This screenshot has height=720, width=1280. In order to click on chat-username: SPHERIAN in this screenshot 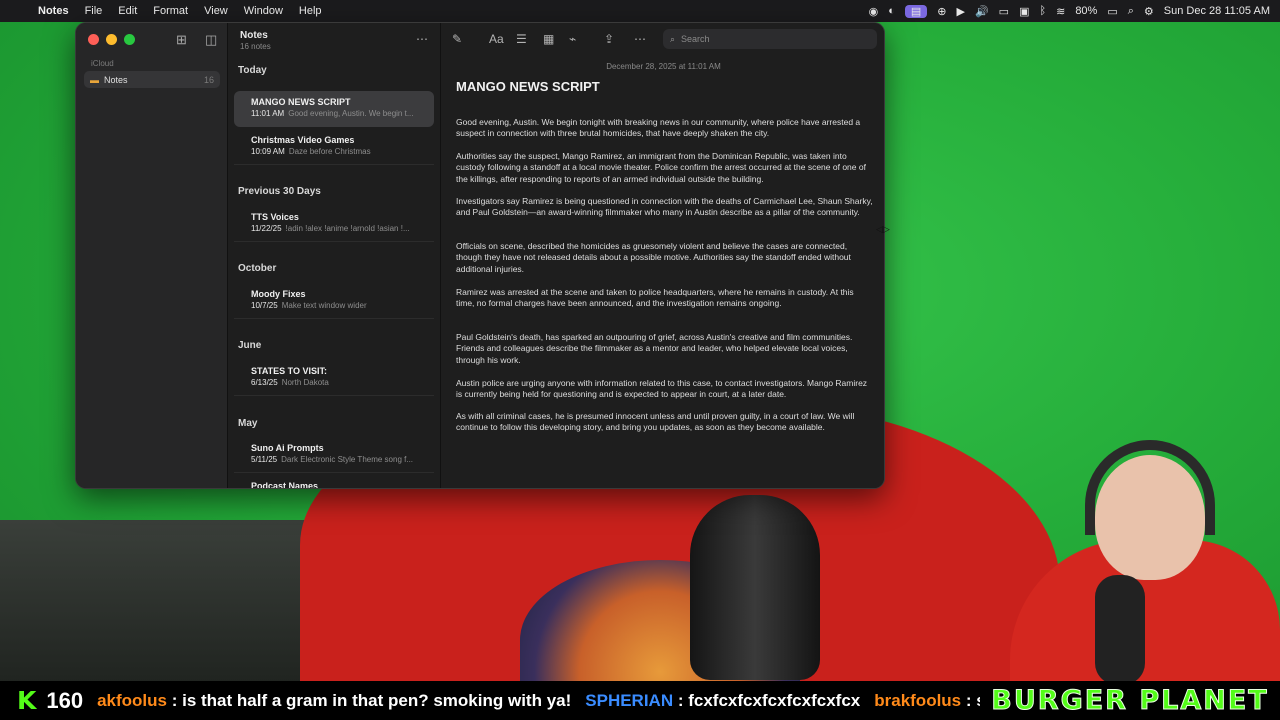, I will do `click(629, 700)`.